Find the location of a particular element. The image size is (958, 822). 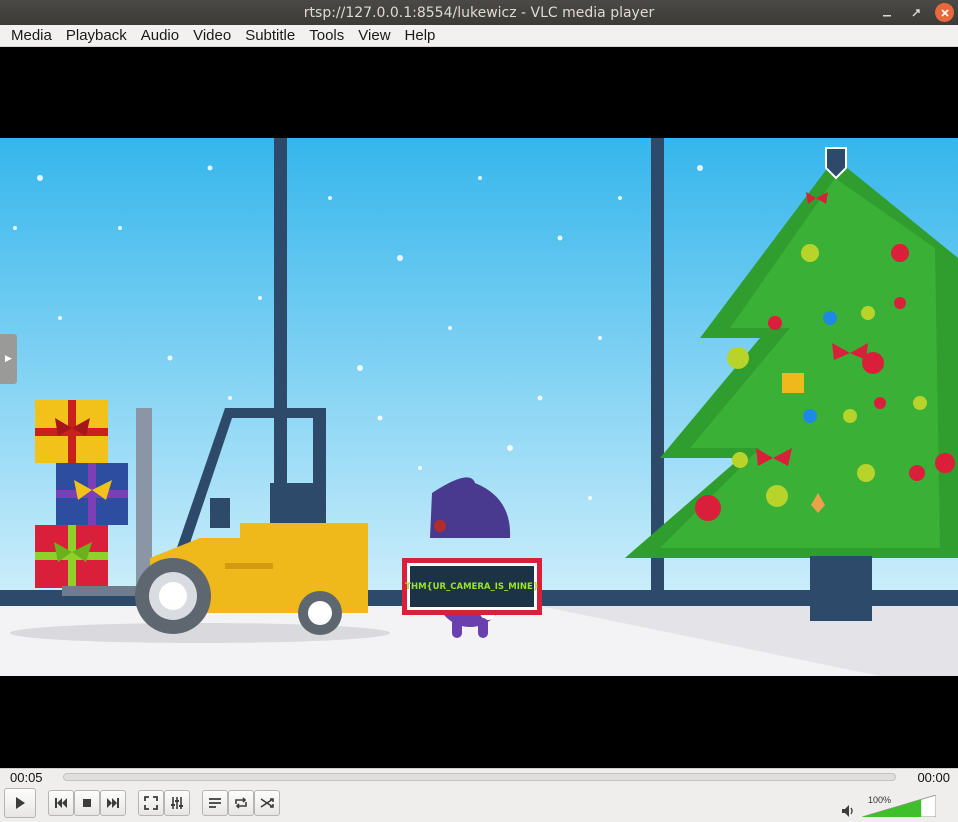

playlist-icon is located at coordinates (215, 803).